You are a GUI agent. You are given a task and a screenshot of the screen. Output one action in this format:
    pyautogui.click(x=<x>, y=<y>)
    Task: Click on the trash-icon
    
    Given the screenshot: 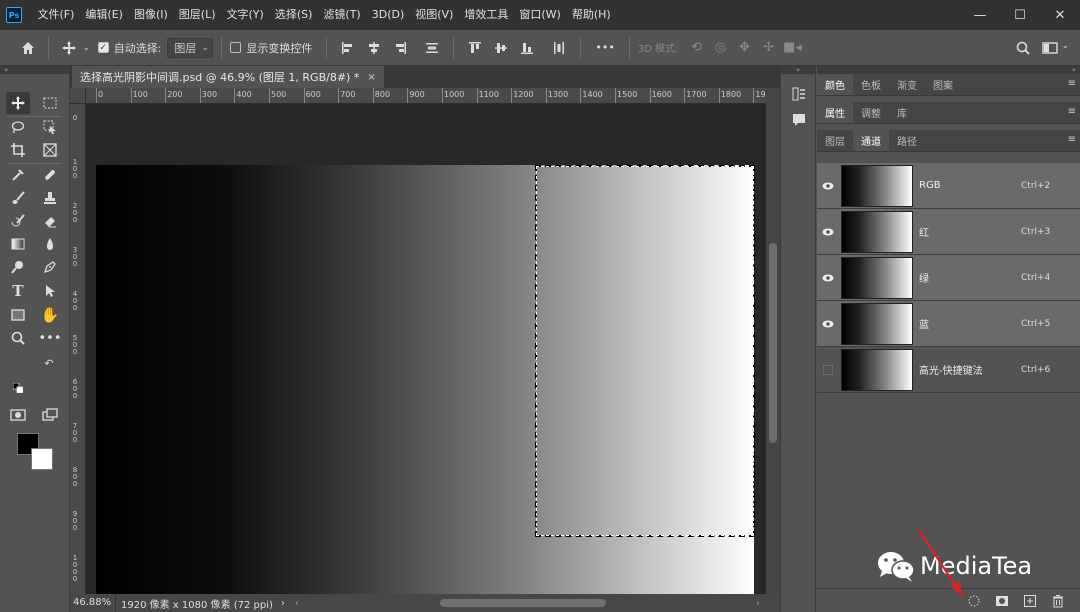 What is the action you would take?
    pyautogui.click(x=1058, y=601)
    